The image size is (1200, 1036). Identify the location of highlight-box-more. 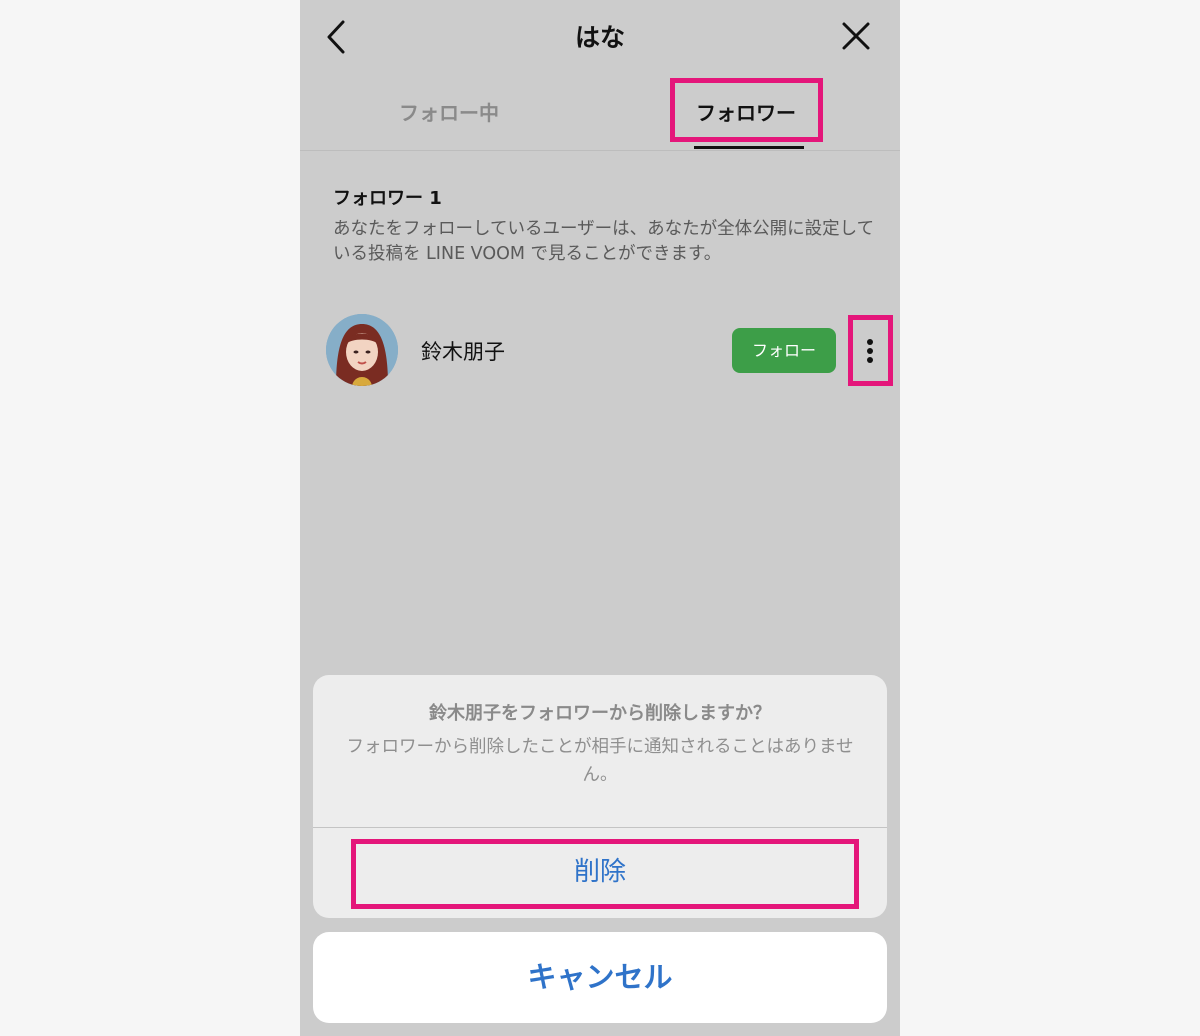
(870, 350).